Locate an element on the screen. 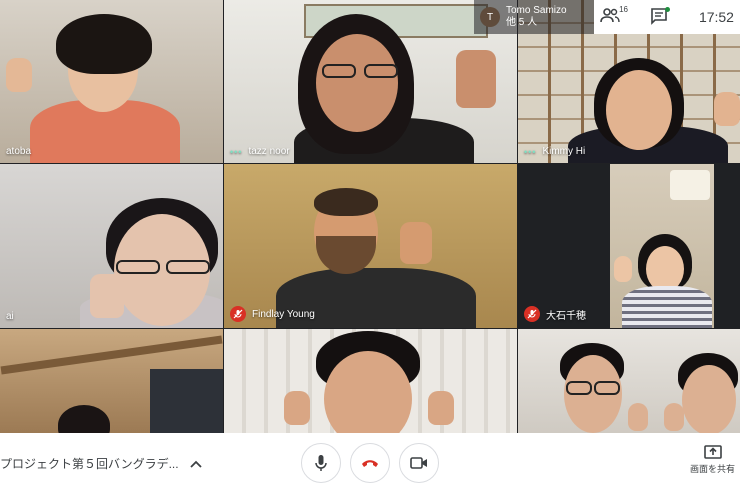 The height and width of the screenshot is (494, 740). participant-name-tag: 大石千穂 is located at coordinates (555, 314).